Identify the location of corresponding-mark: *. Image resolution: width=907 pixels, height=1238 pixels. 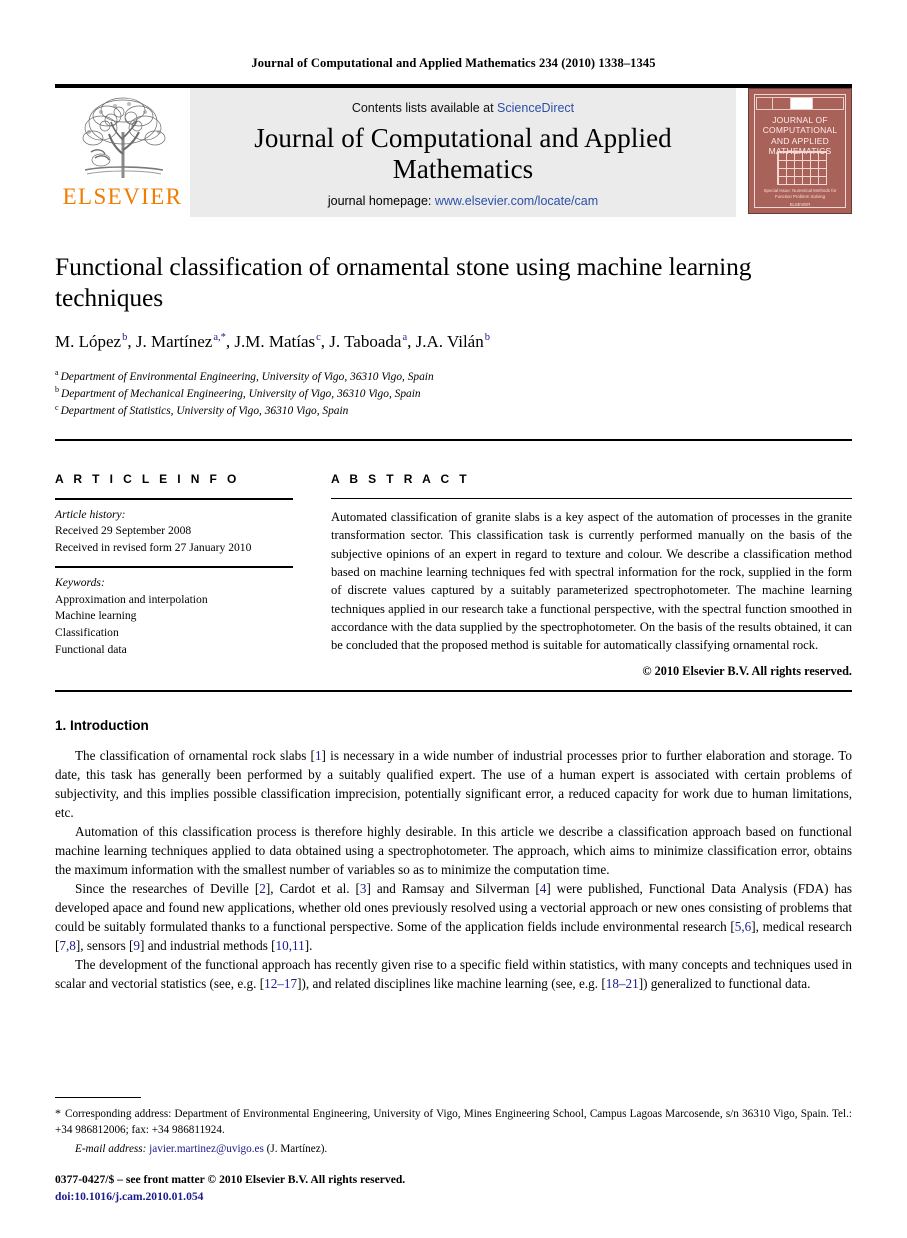
(58, 1113).